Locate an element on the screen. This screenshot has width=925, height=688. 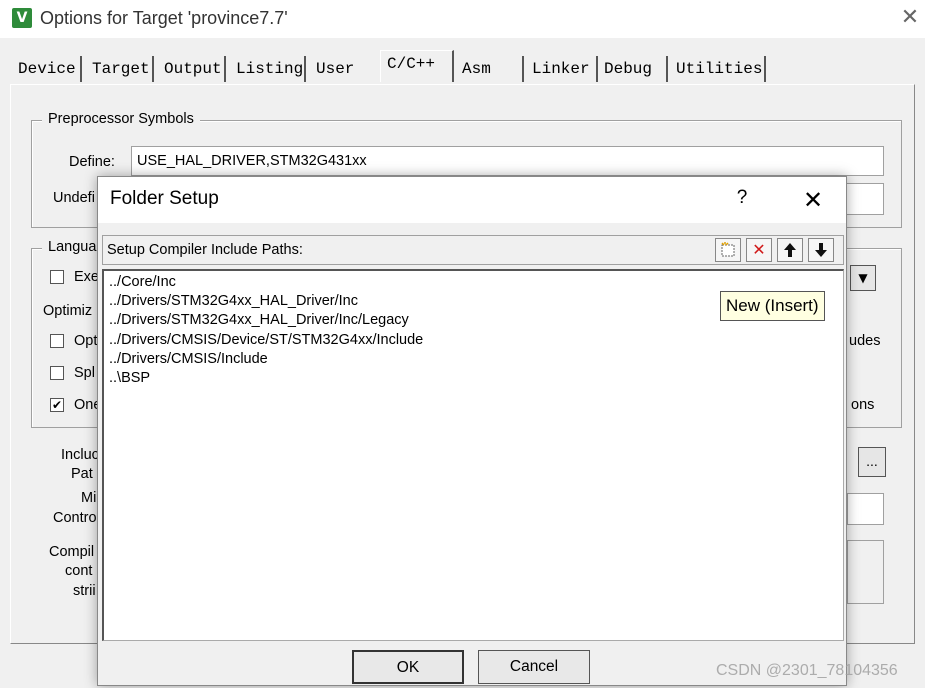
define-label: Define: is located at coordinates (92, 162).